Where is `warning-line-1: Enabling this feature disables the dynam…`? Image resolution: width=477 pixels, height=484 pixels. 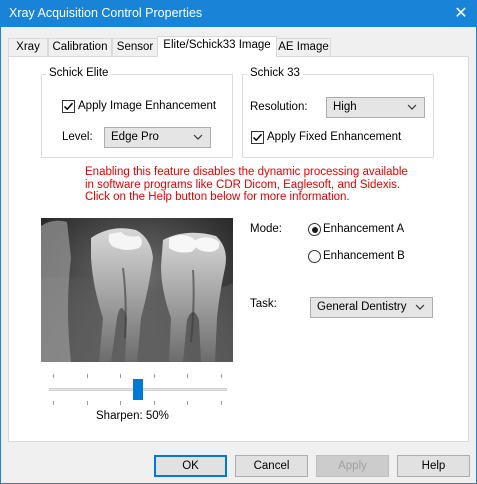 warning-line-1: Enabling this feature disables the dynam… is located at coordinates (246, 172).